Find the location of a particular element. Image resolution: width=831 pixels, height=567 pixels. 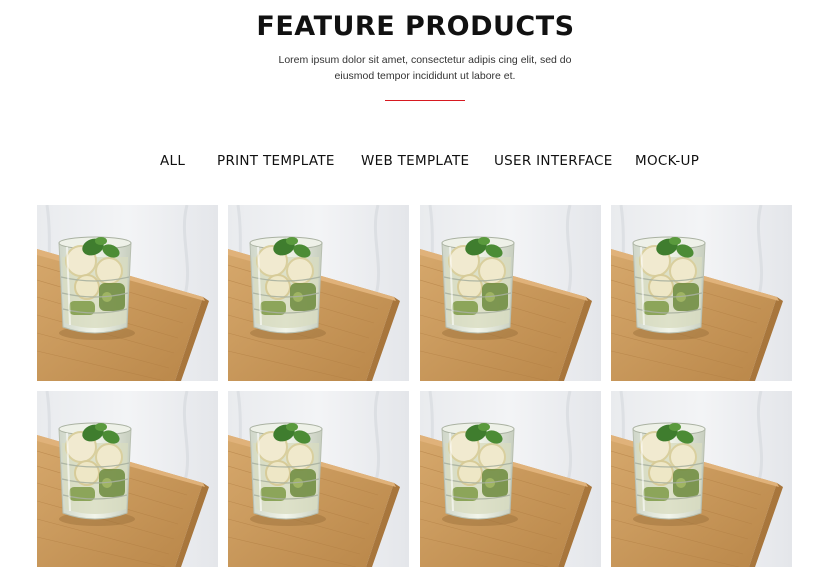

filter-print-template: PRINT TEMPLATE is located at coordinates (276, 161).